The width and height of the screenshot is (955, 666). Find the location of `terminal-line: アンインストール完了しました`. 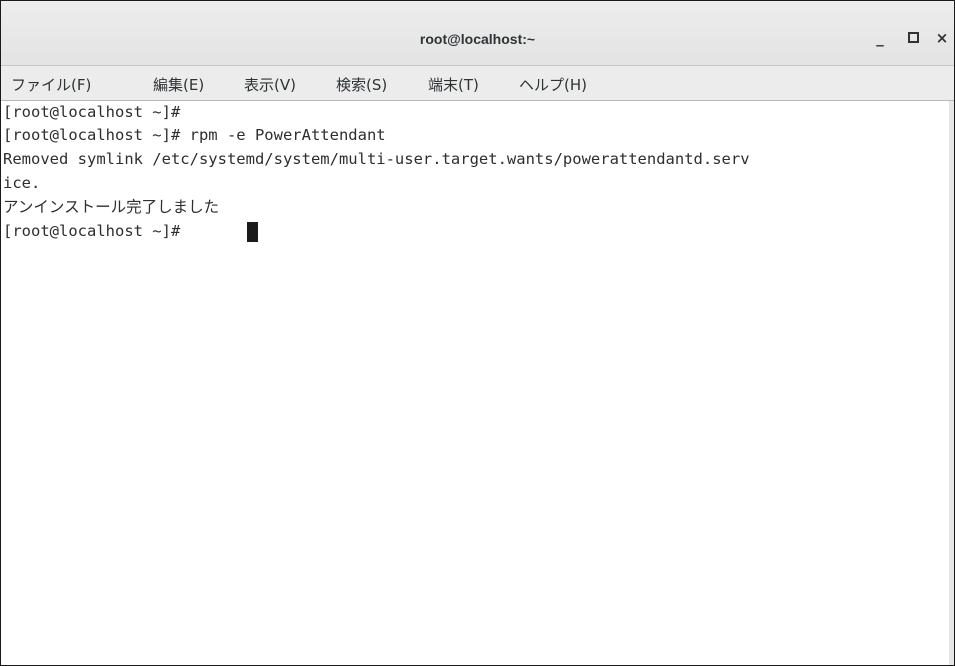

terminal-line: アンインストール完了しました is located at coordinates (111, 207).